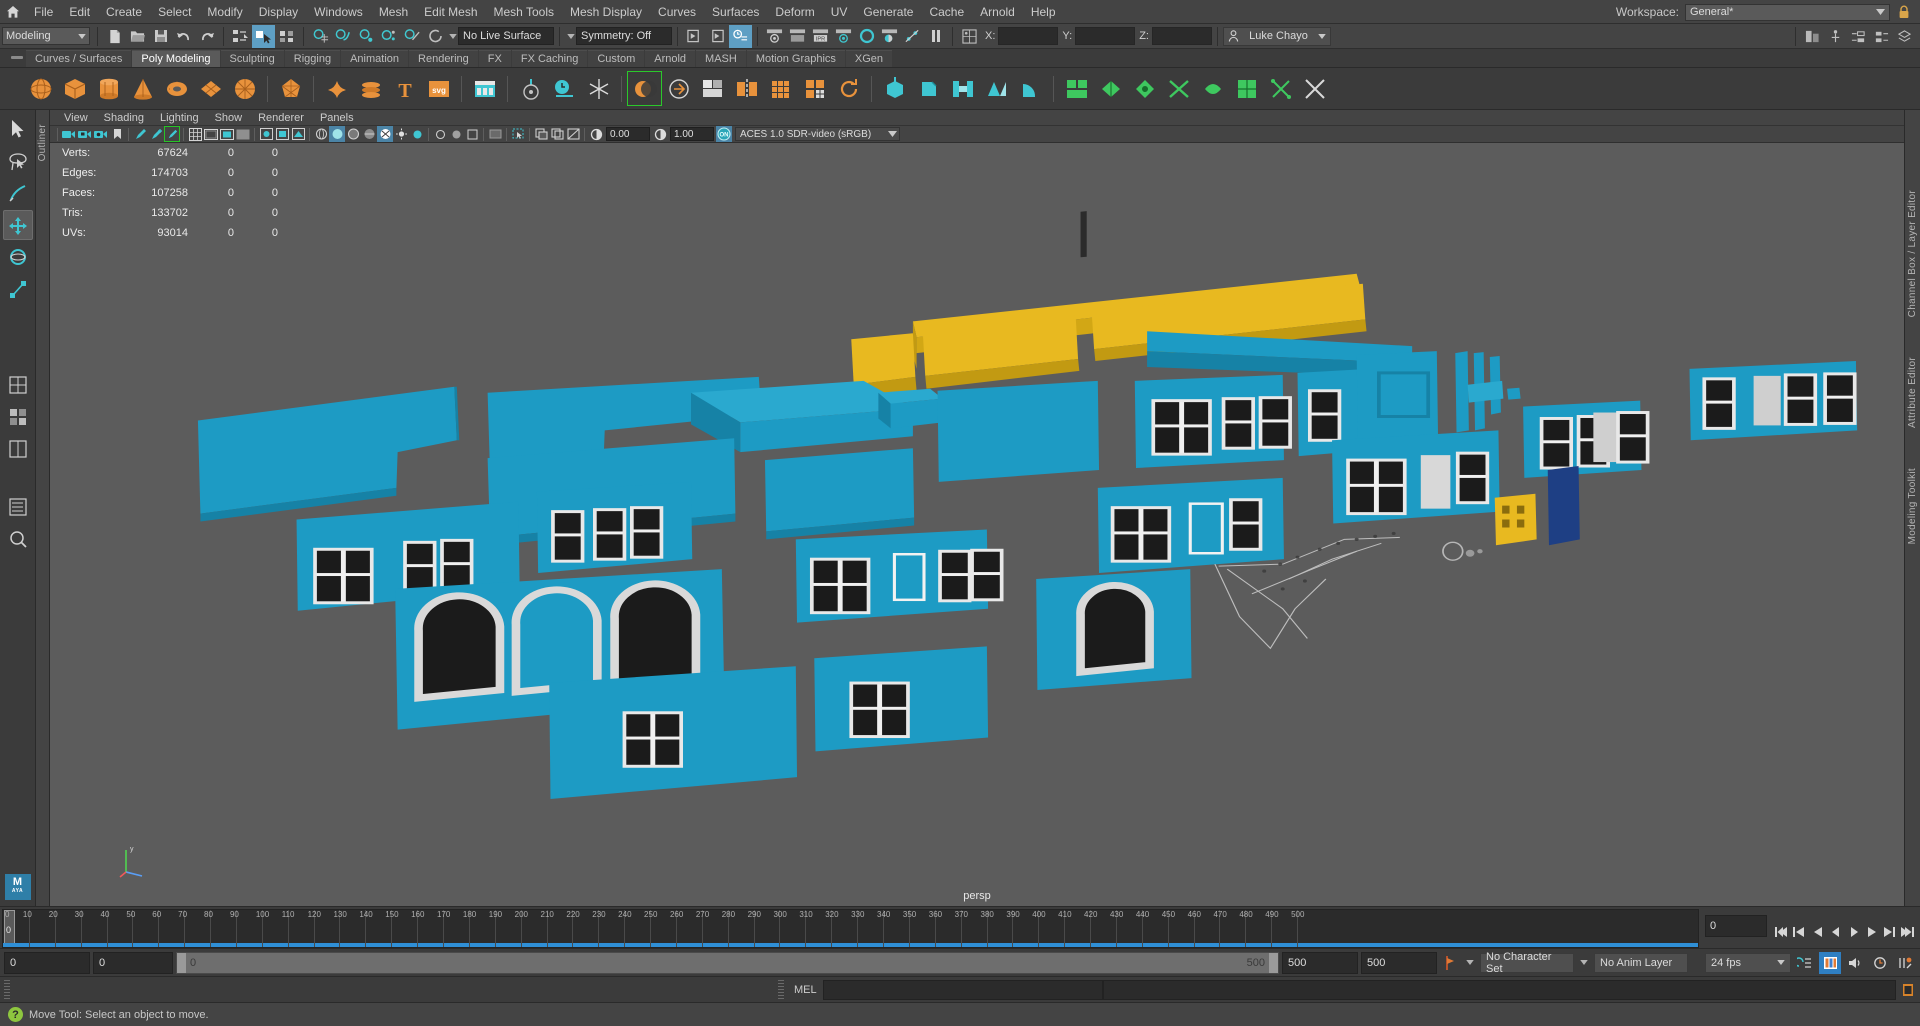 The image size is (1920, 1026). What do you see at coordinates (692, 134) in the screenshot?
I see `gamma-field: 1.00` at bounding box center [692, 134].